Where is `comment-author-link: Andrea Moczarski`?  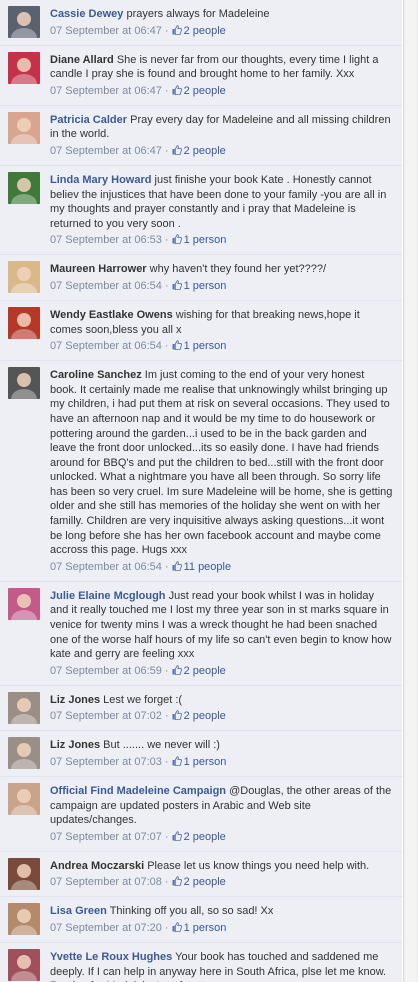
comment-author-link: Andrea Moczarski is located at coordinates (97, 866).